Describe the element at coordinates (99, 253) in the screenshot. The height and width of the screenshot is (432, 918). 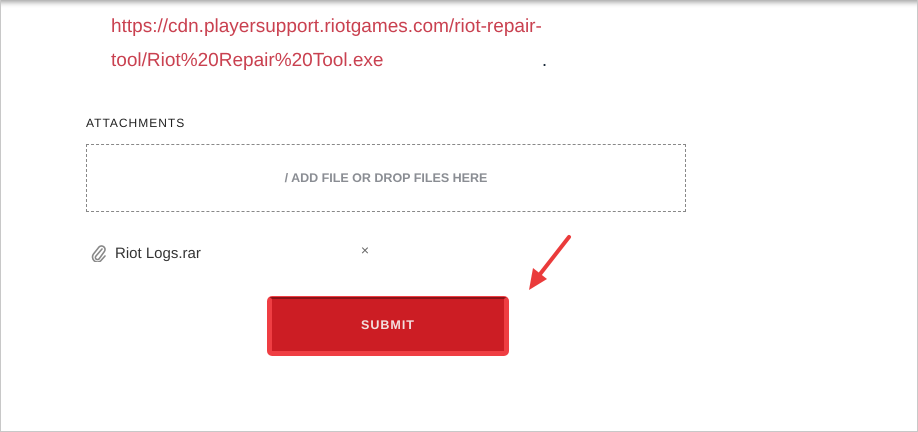
I see `paperclip-icon` at that location.